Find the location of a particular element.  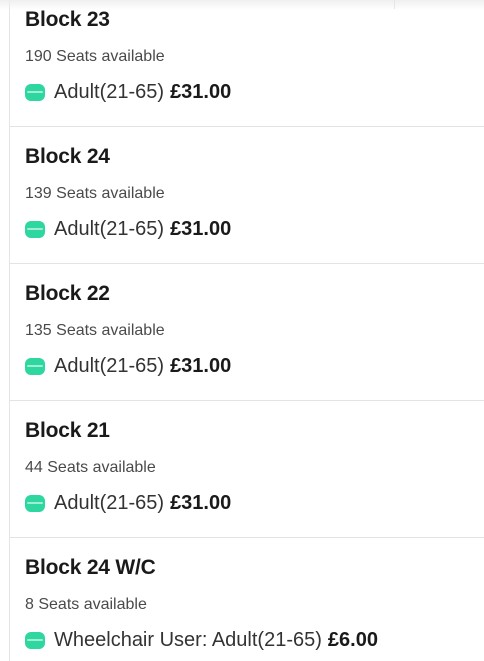

header-divider is located at coordinates (394, 4).